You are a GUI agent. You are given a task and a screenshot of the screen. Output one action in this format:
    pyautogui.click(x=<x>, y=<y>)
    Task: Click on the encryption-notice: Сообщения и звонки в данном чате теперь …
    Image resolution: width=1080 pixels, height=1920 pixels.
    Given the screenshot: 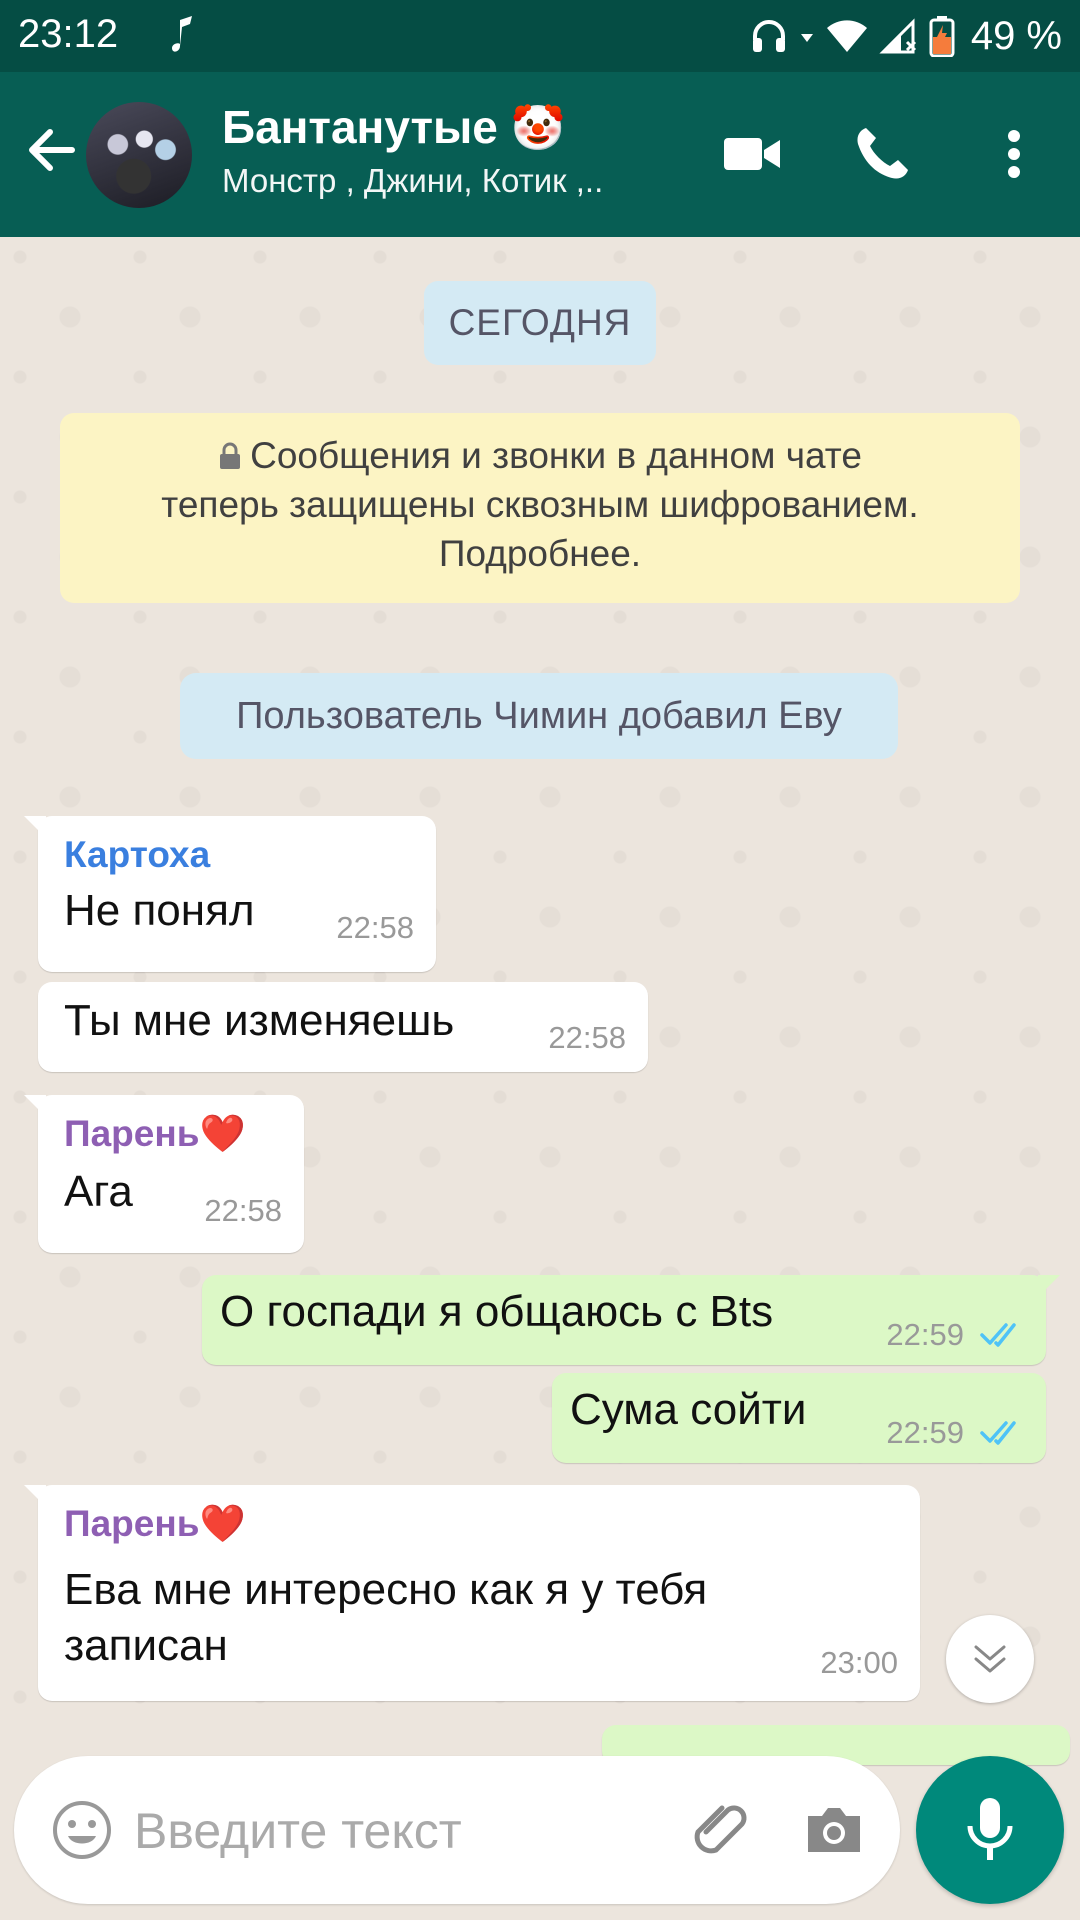 What is the action you would take?
    pyautogui.click(x=540, y=508)
    